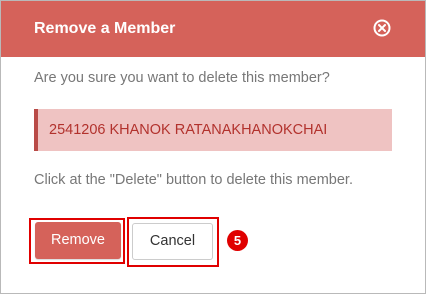  I want to click on cancel-button: Cancel, so click(172, 241).